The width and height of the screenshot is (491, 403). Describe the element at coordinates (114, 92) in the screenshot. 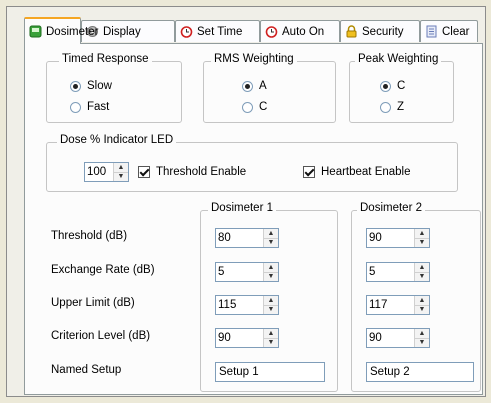

I see `timed-response-group` at that location.